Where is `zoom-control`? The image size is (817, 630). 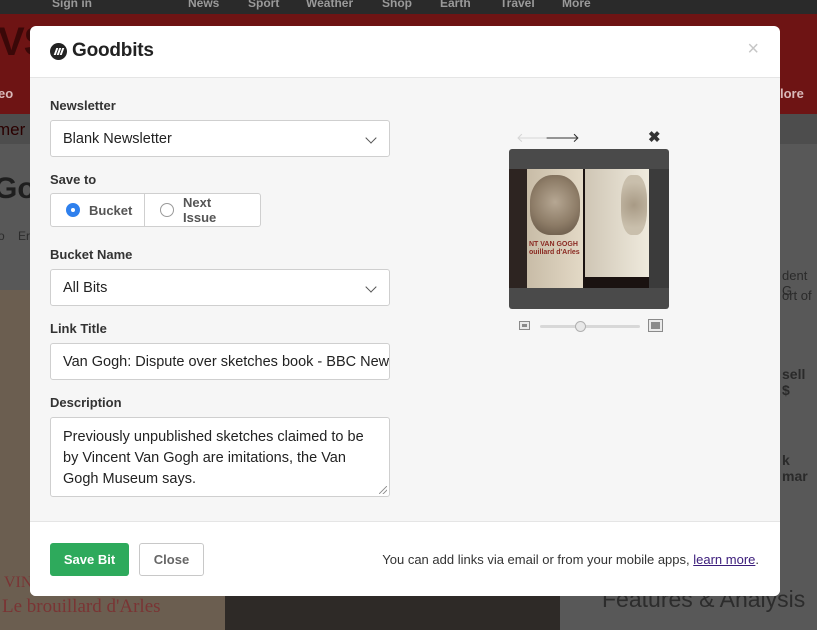
zoom-control is located at coordinates (591, 326).